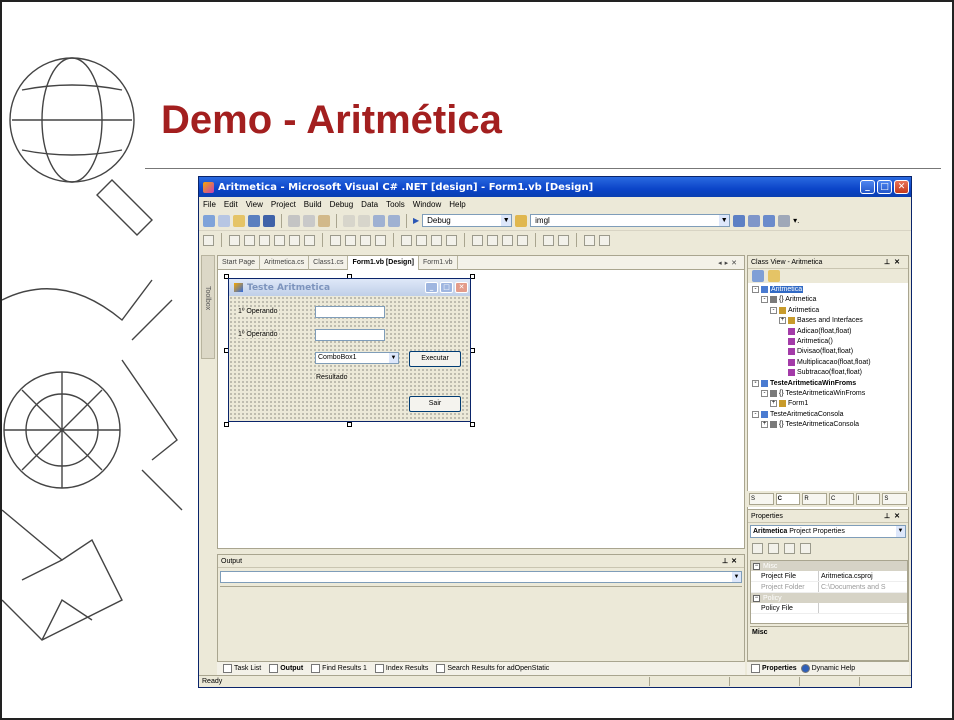 The height and width of the screenshot is (720, 954). What do you see at coordinates (739, 220) in the screenshot?
I see `solution-explorer-icon` at bounding box center [739, 220].